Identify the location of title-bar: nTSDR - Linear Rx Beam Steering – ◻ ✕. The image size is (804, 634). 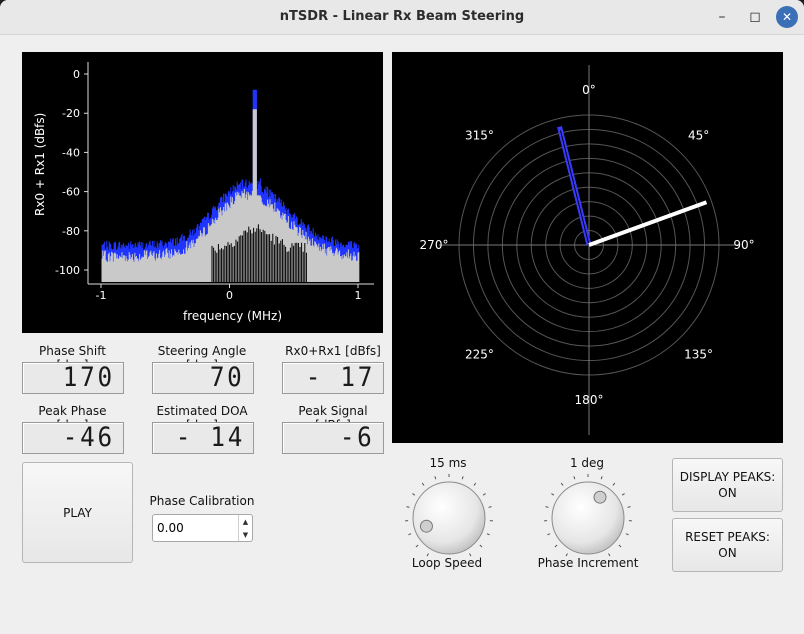
(402, 17).